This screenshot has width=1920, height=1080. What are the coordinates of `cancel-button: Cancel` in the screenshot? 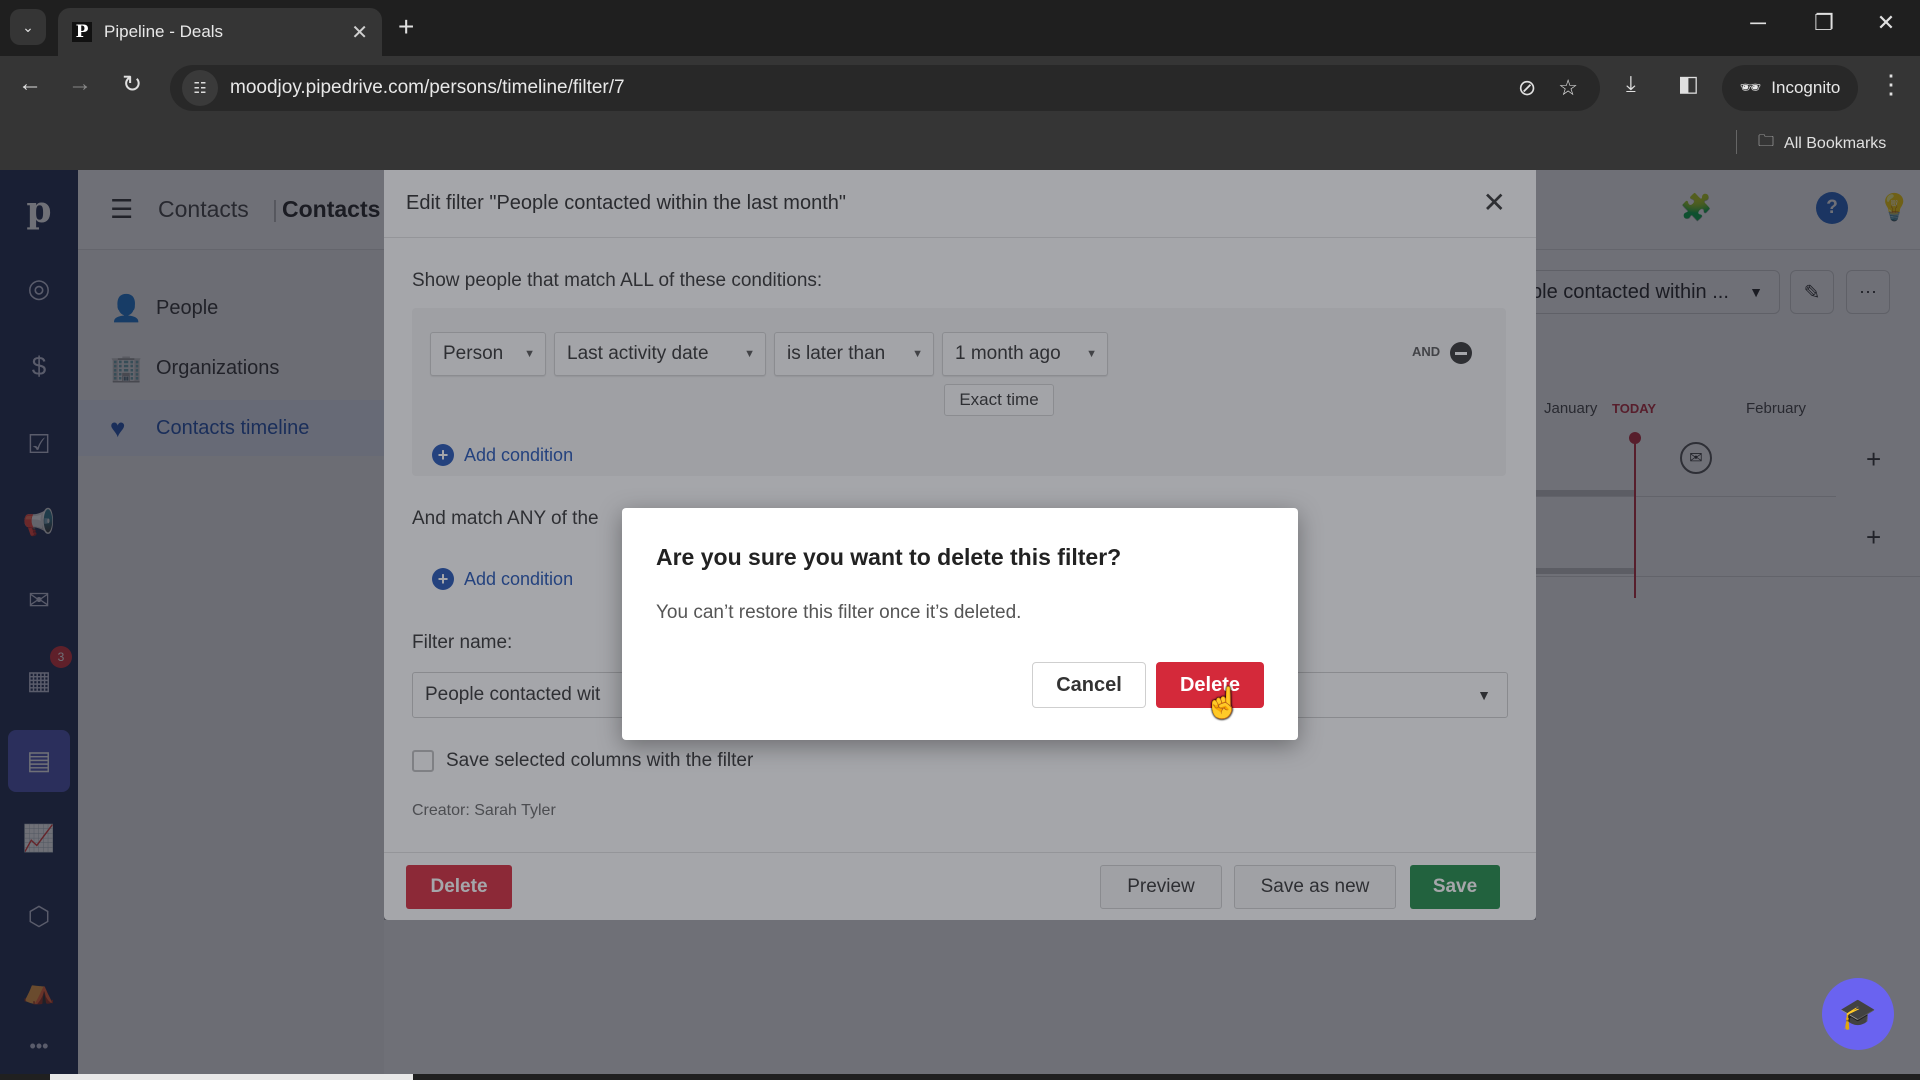 It's located at (1089, 685).